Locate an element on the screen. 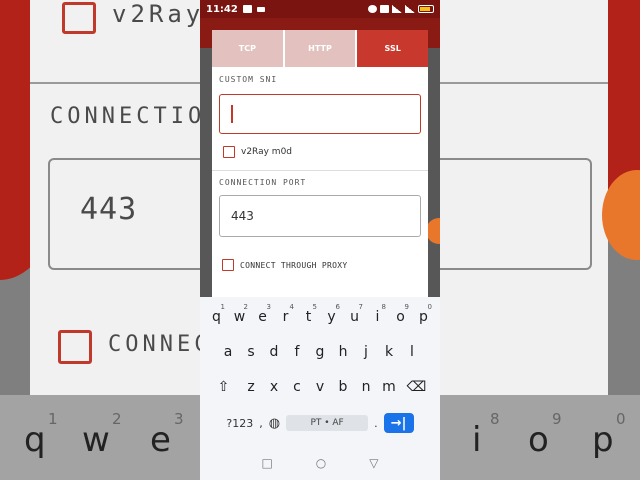  background-key-q: q is located at coordinates (35, 440).